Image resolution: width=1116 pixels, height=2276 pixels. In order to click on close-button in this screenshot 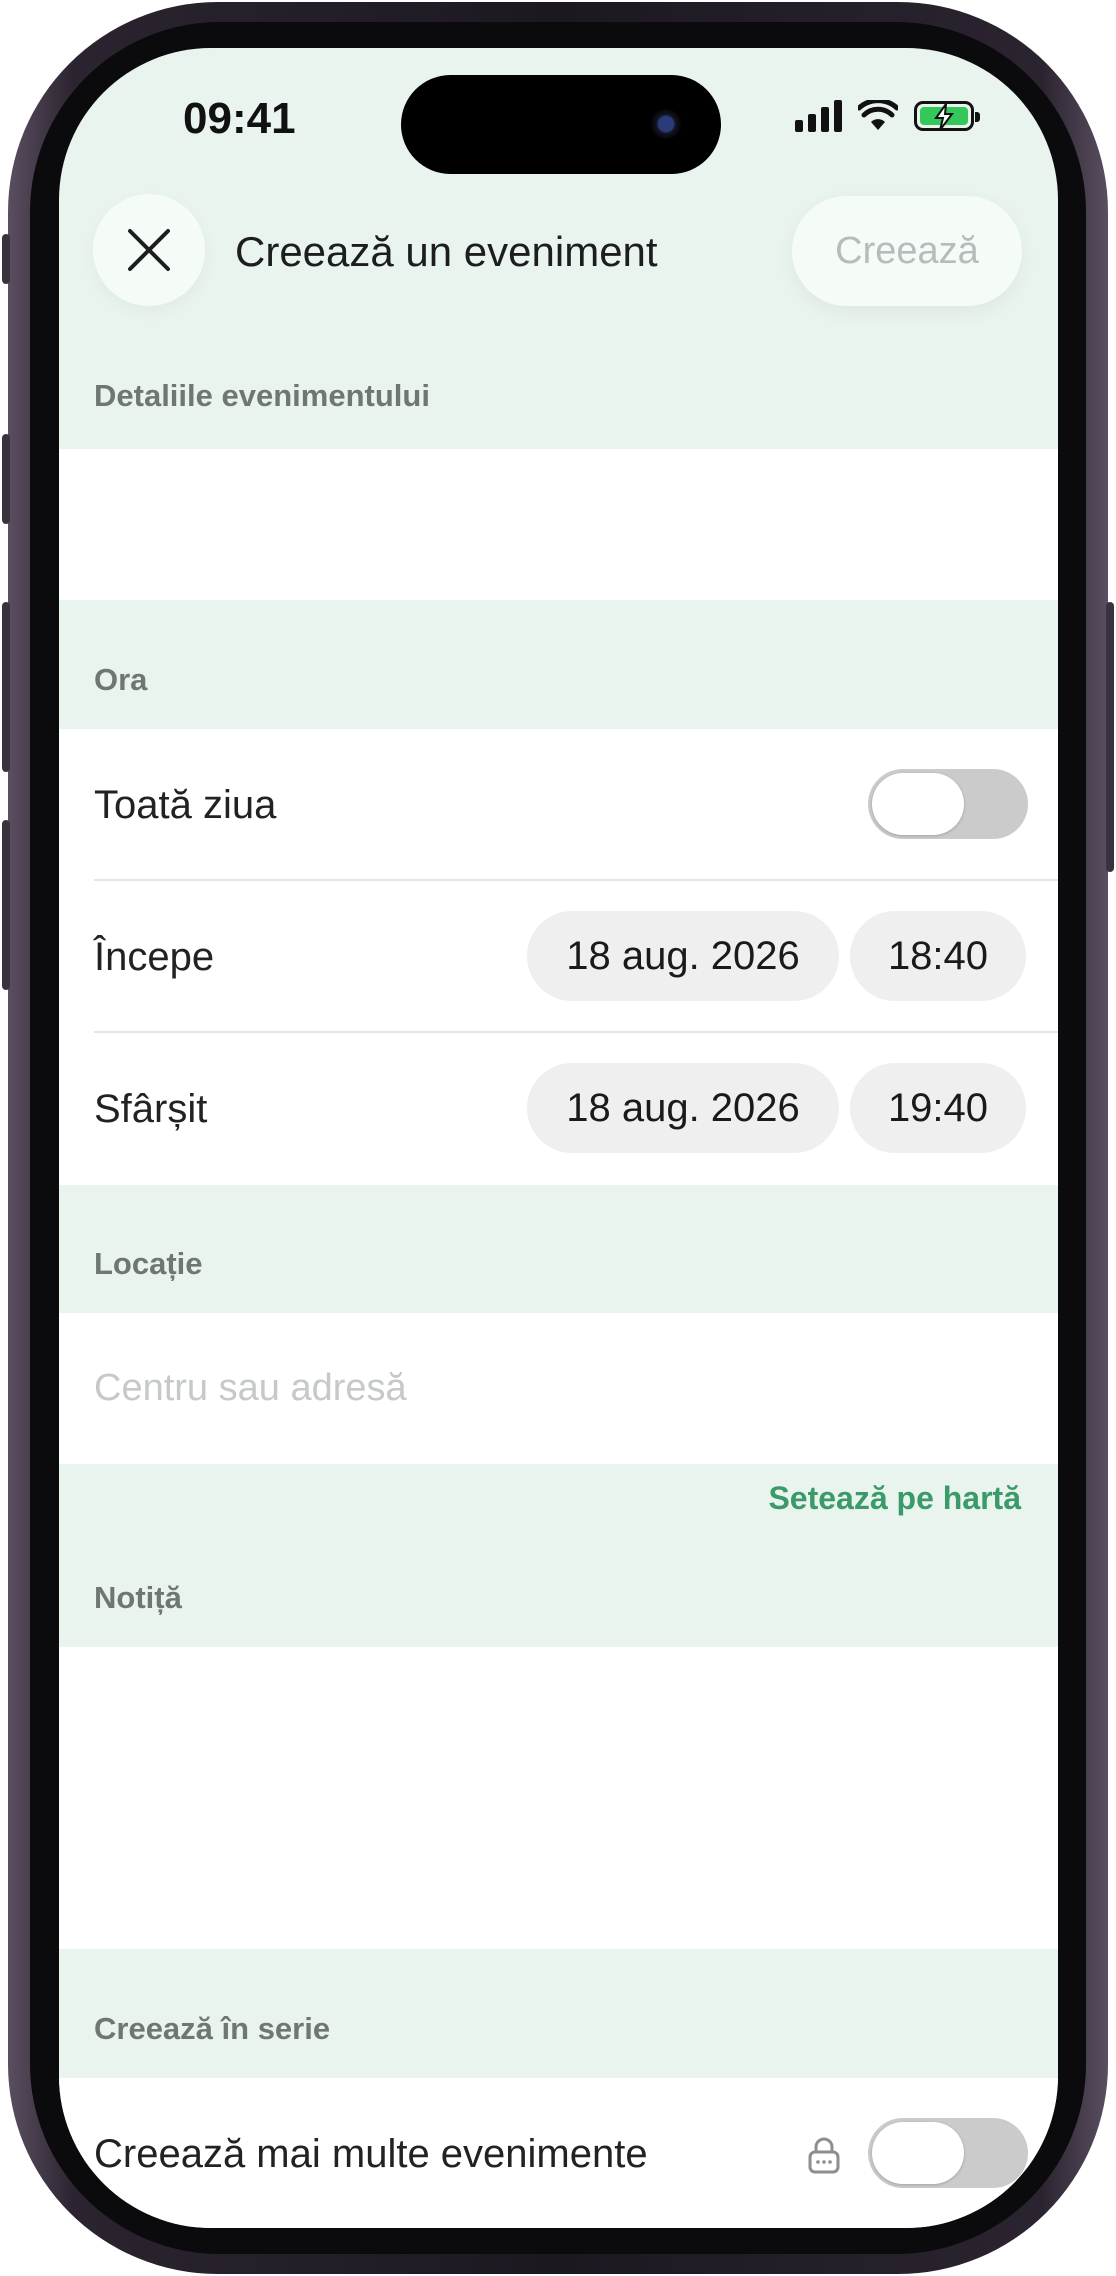, I will do `click(149, 250)`.